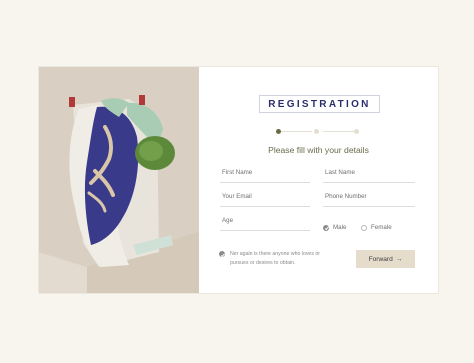 The image size is (474, 363). Describe the element at coordinates (364, 227) in the screenshot. I see `radio-unselected-icon` at that location.